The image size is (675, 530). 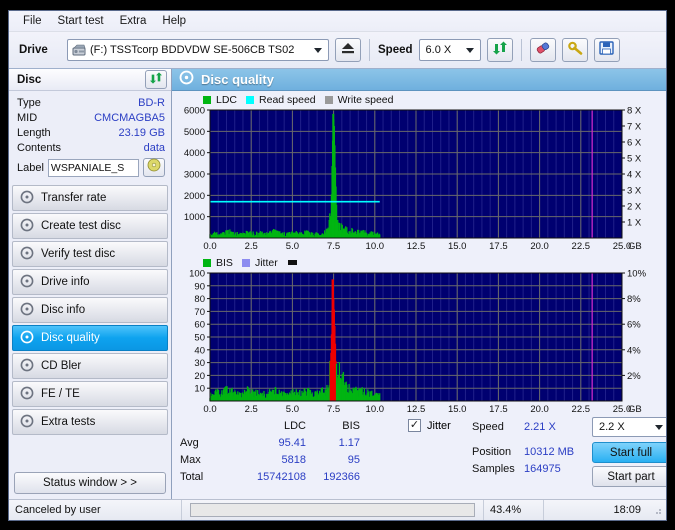 I want to click on resize-grip, so click(x=657, y=510).